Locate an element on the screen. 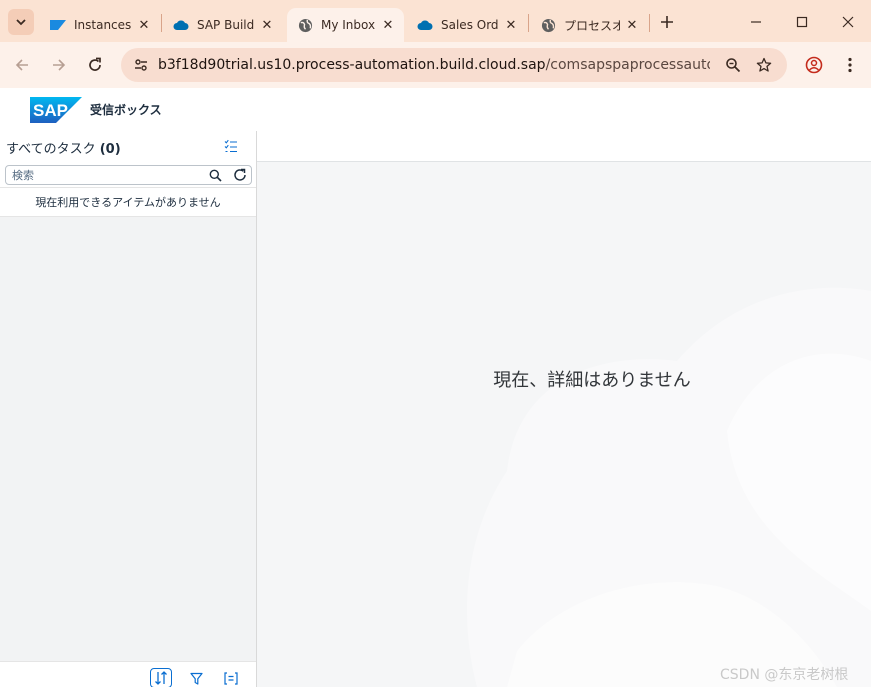 The image size is (871, 687). minimize-button is located at coordinates (756, 22).